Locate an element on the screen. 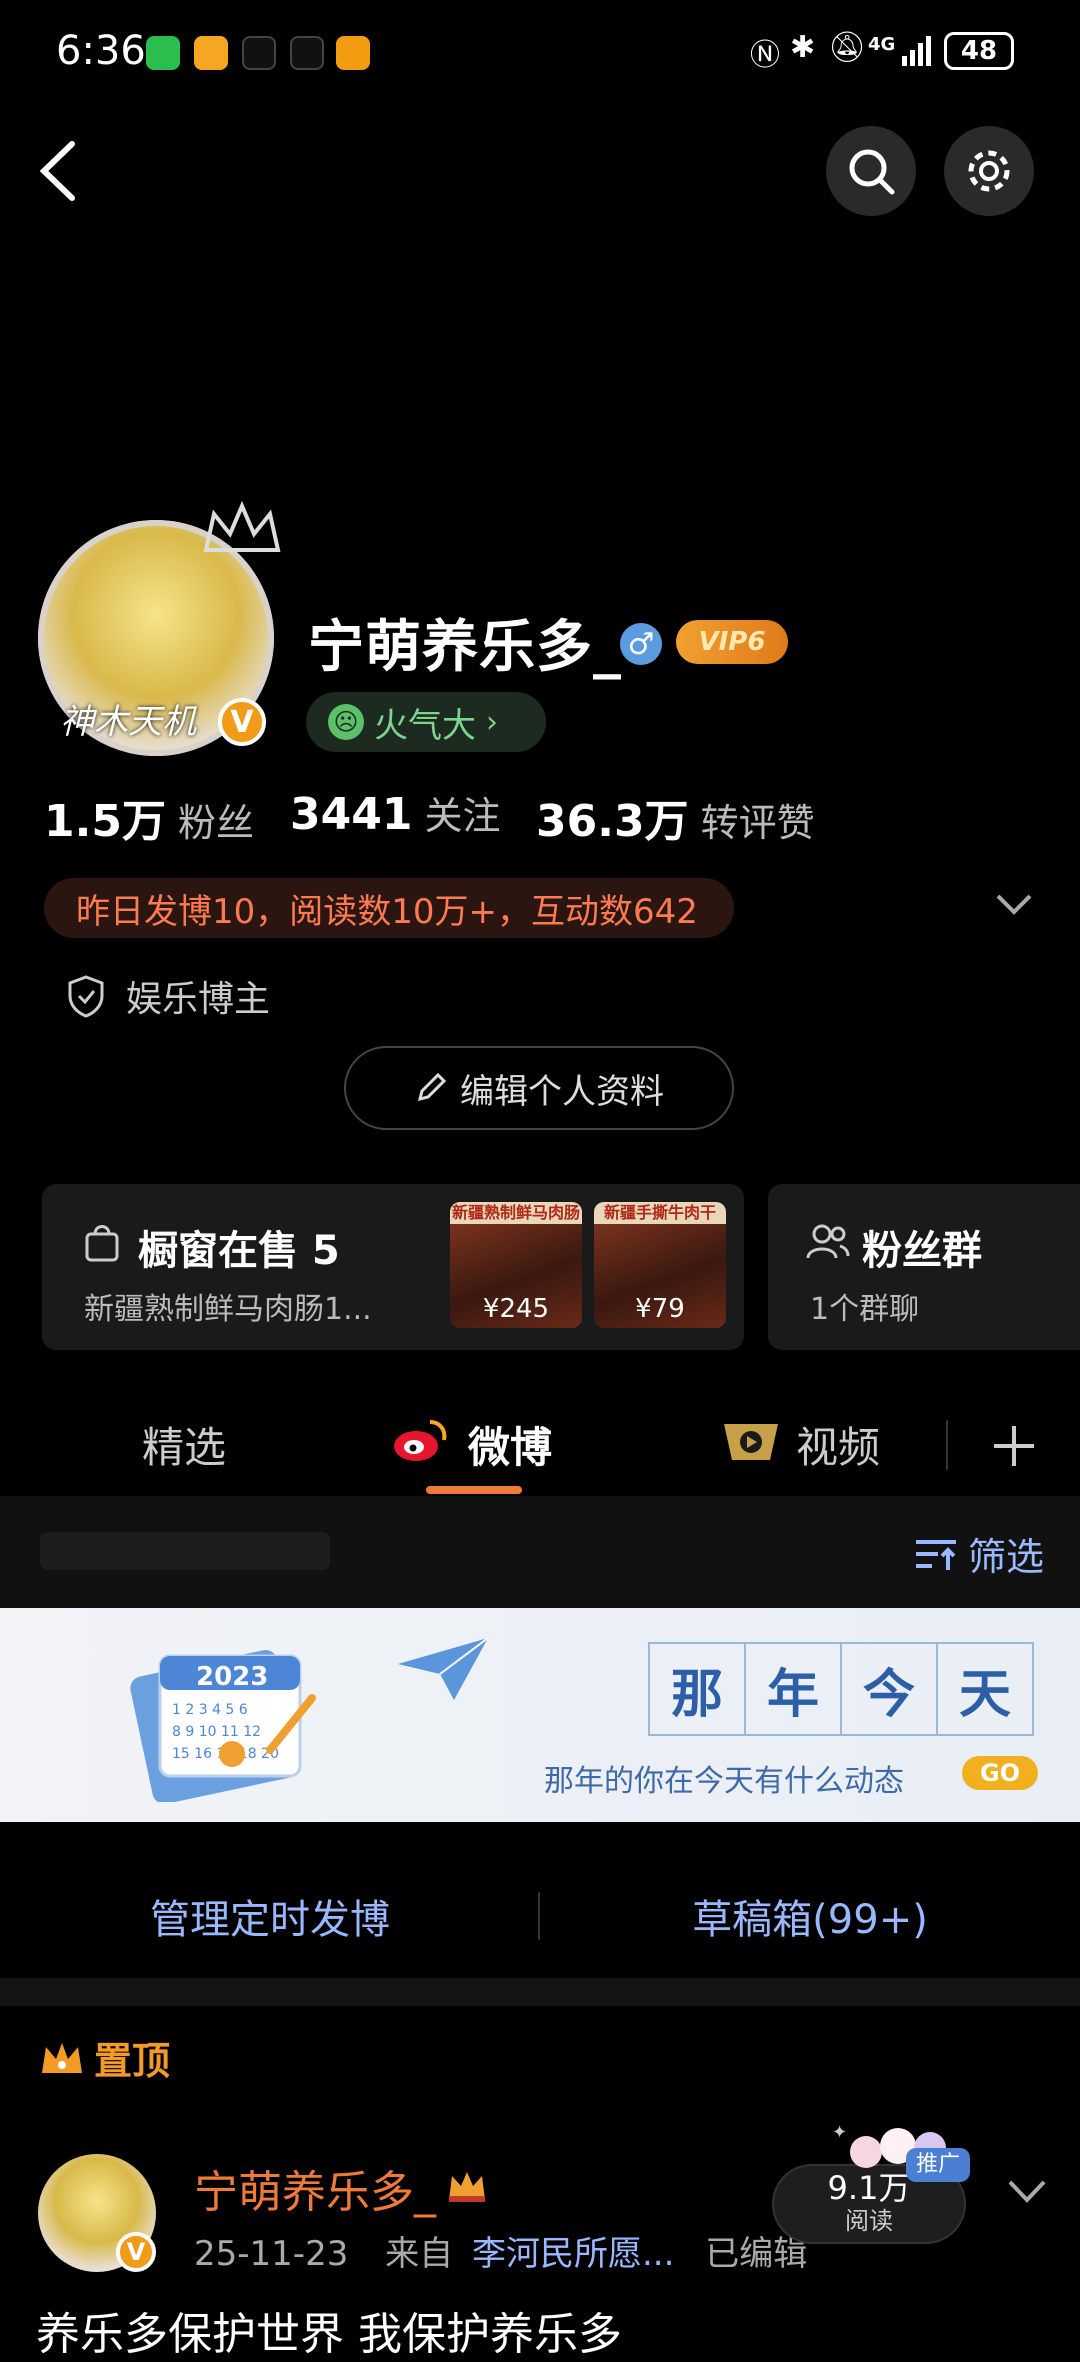 Image resolution: width=1080 pixels, height=2362 pixels. search-icon is located at coordinates (872, 172).